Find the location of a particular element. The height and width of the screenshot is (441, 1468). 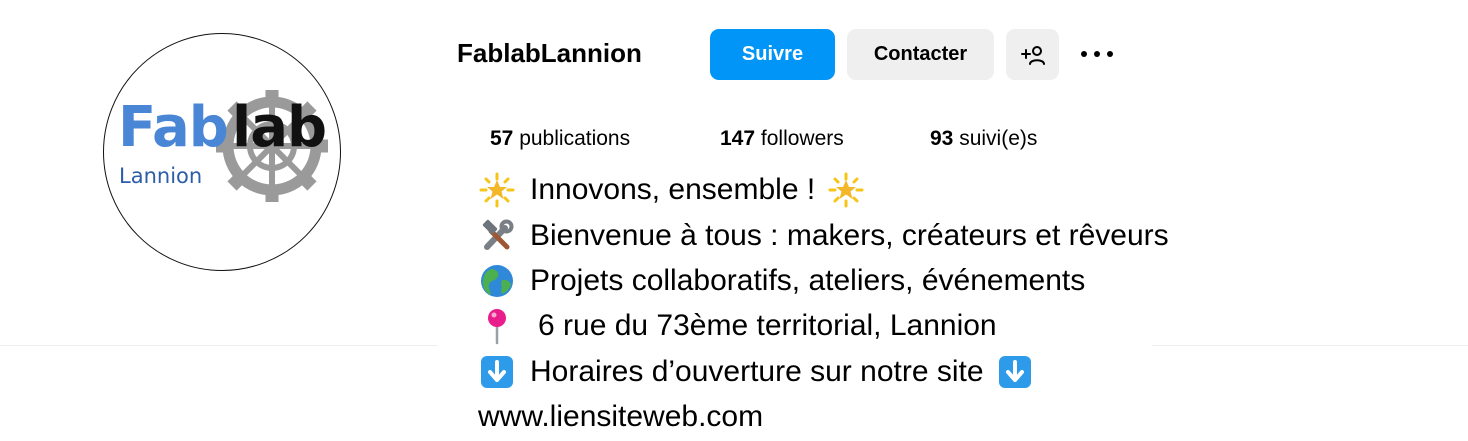

website-link: www.liensiteweb.com is located at coordinates (620, 417).